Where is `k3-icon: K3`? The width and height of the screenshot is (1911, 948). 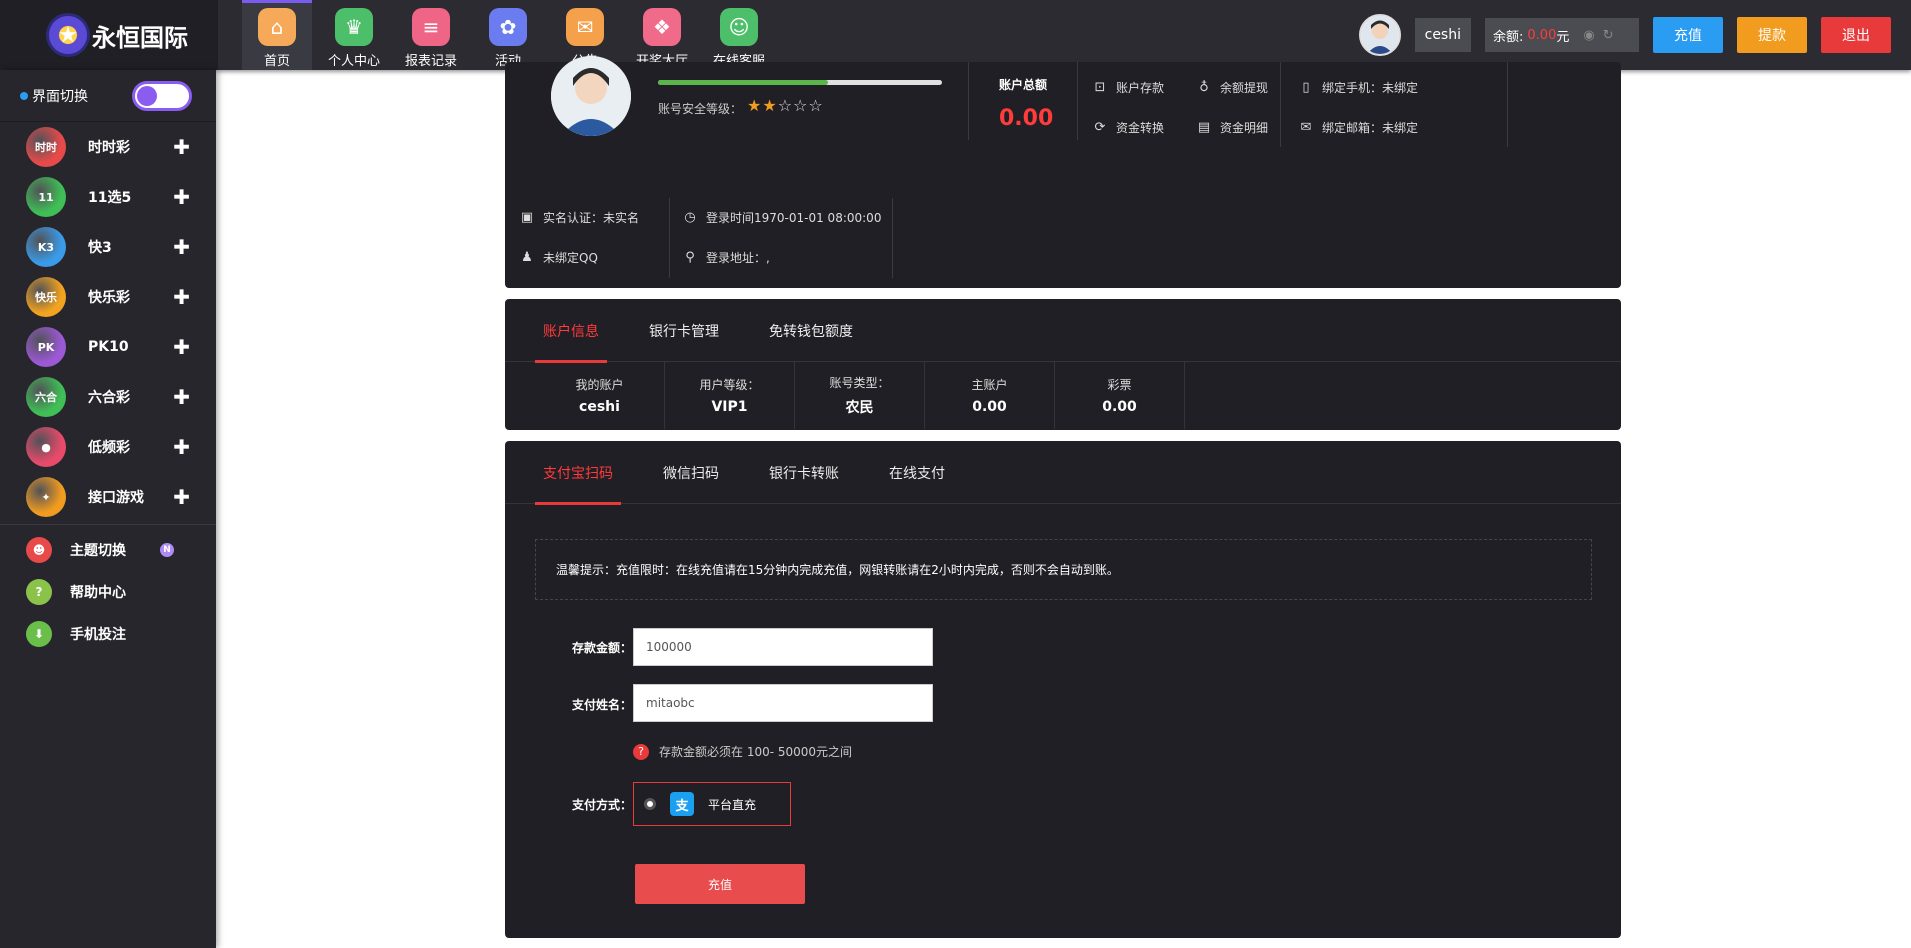 k3-icon: K3 is located at coordinates (46, 247).